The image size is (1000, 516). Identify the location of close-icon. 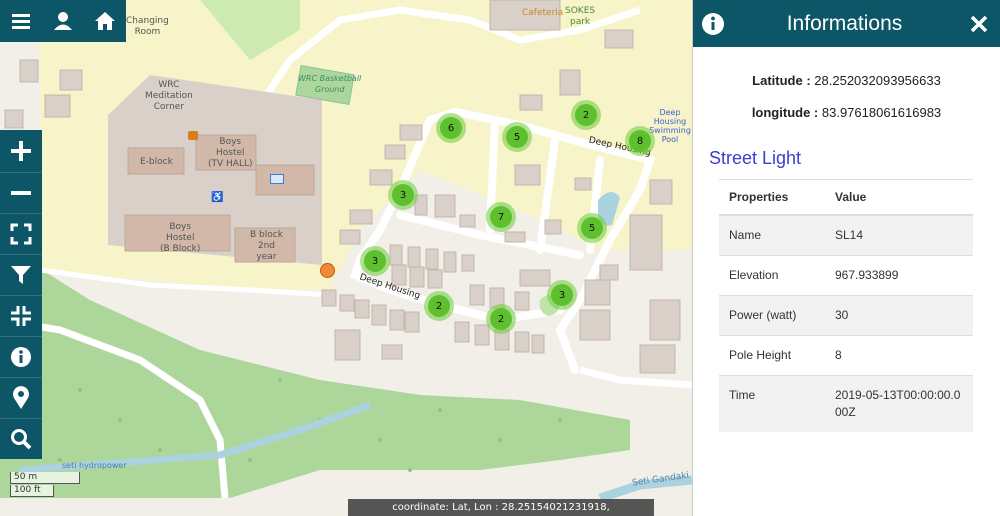
(979, 23).